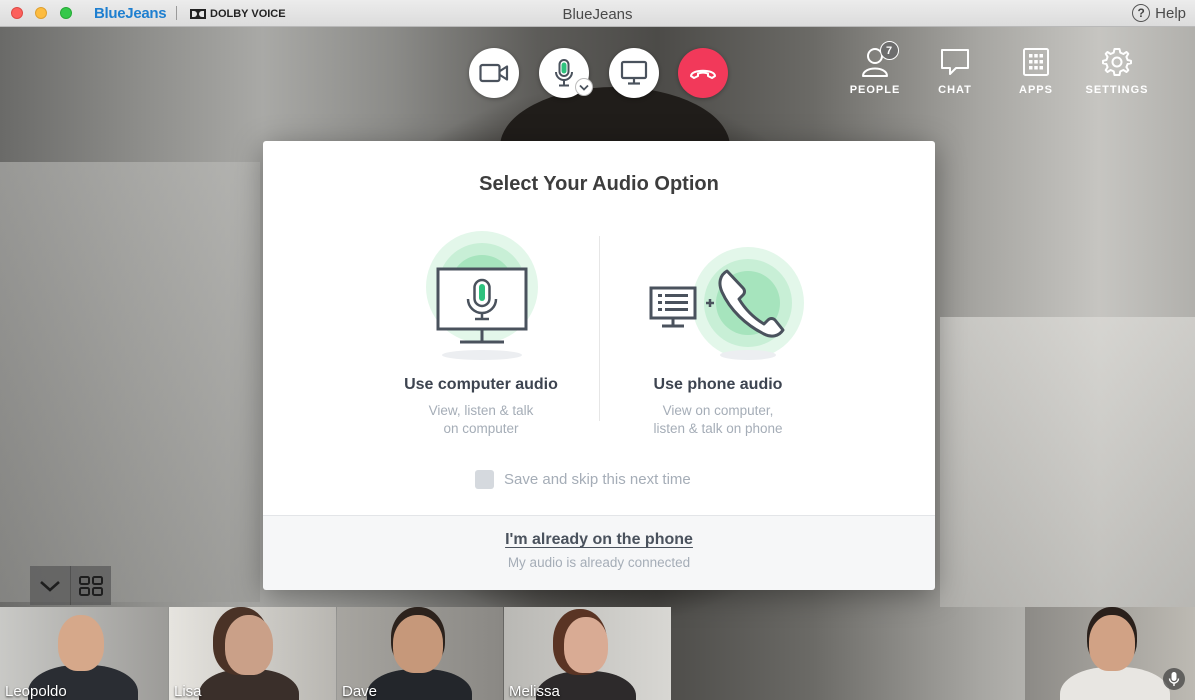  What do you see at coordinates (875, 90) in the screenshot?
I see `people-label: PEOPLE` at bounding box center [875, 90].